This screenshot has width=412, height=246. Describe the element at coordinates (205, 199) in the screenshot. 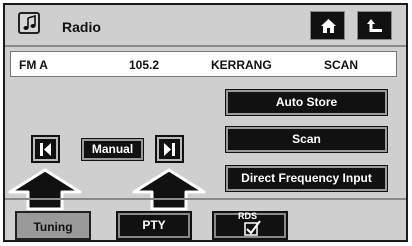

I see `tab-divider` at that location.